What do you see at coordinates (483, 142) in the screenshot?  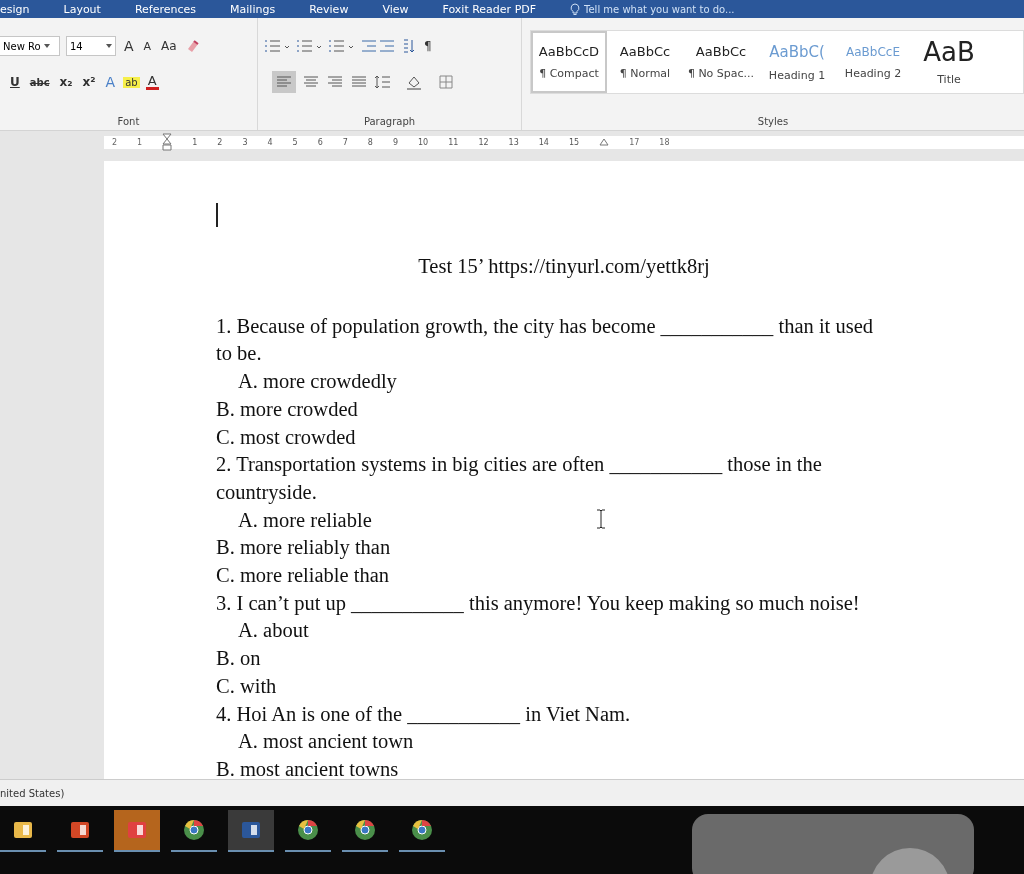 I see `ruler-number: 12` at bounding box center [483, 142].